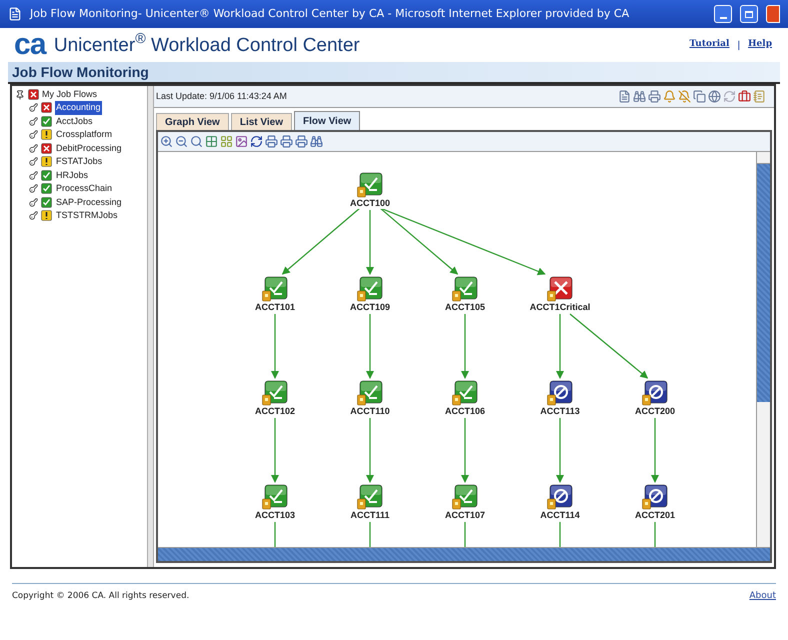 Image resolution: width=788 pixels, height=640 pixels. What do you see at coordinates (261, 121) in the screenshot?
I see `view-tab: List View` at bounding box center [261, 121].